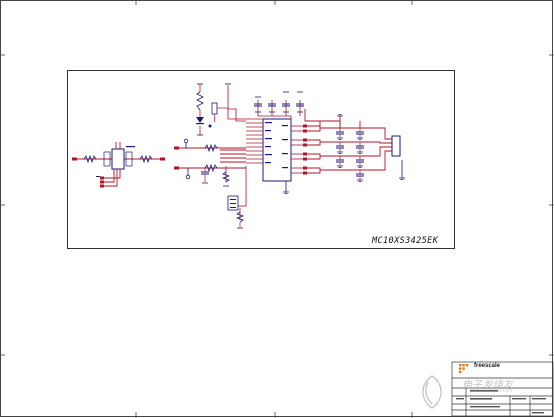 This screenshot has width=554, height=418. Describe the element at coordinates (250, 90) in the screenshot. I see `supply-rails` at that location.